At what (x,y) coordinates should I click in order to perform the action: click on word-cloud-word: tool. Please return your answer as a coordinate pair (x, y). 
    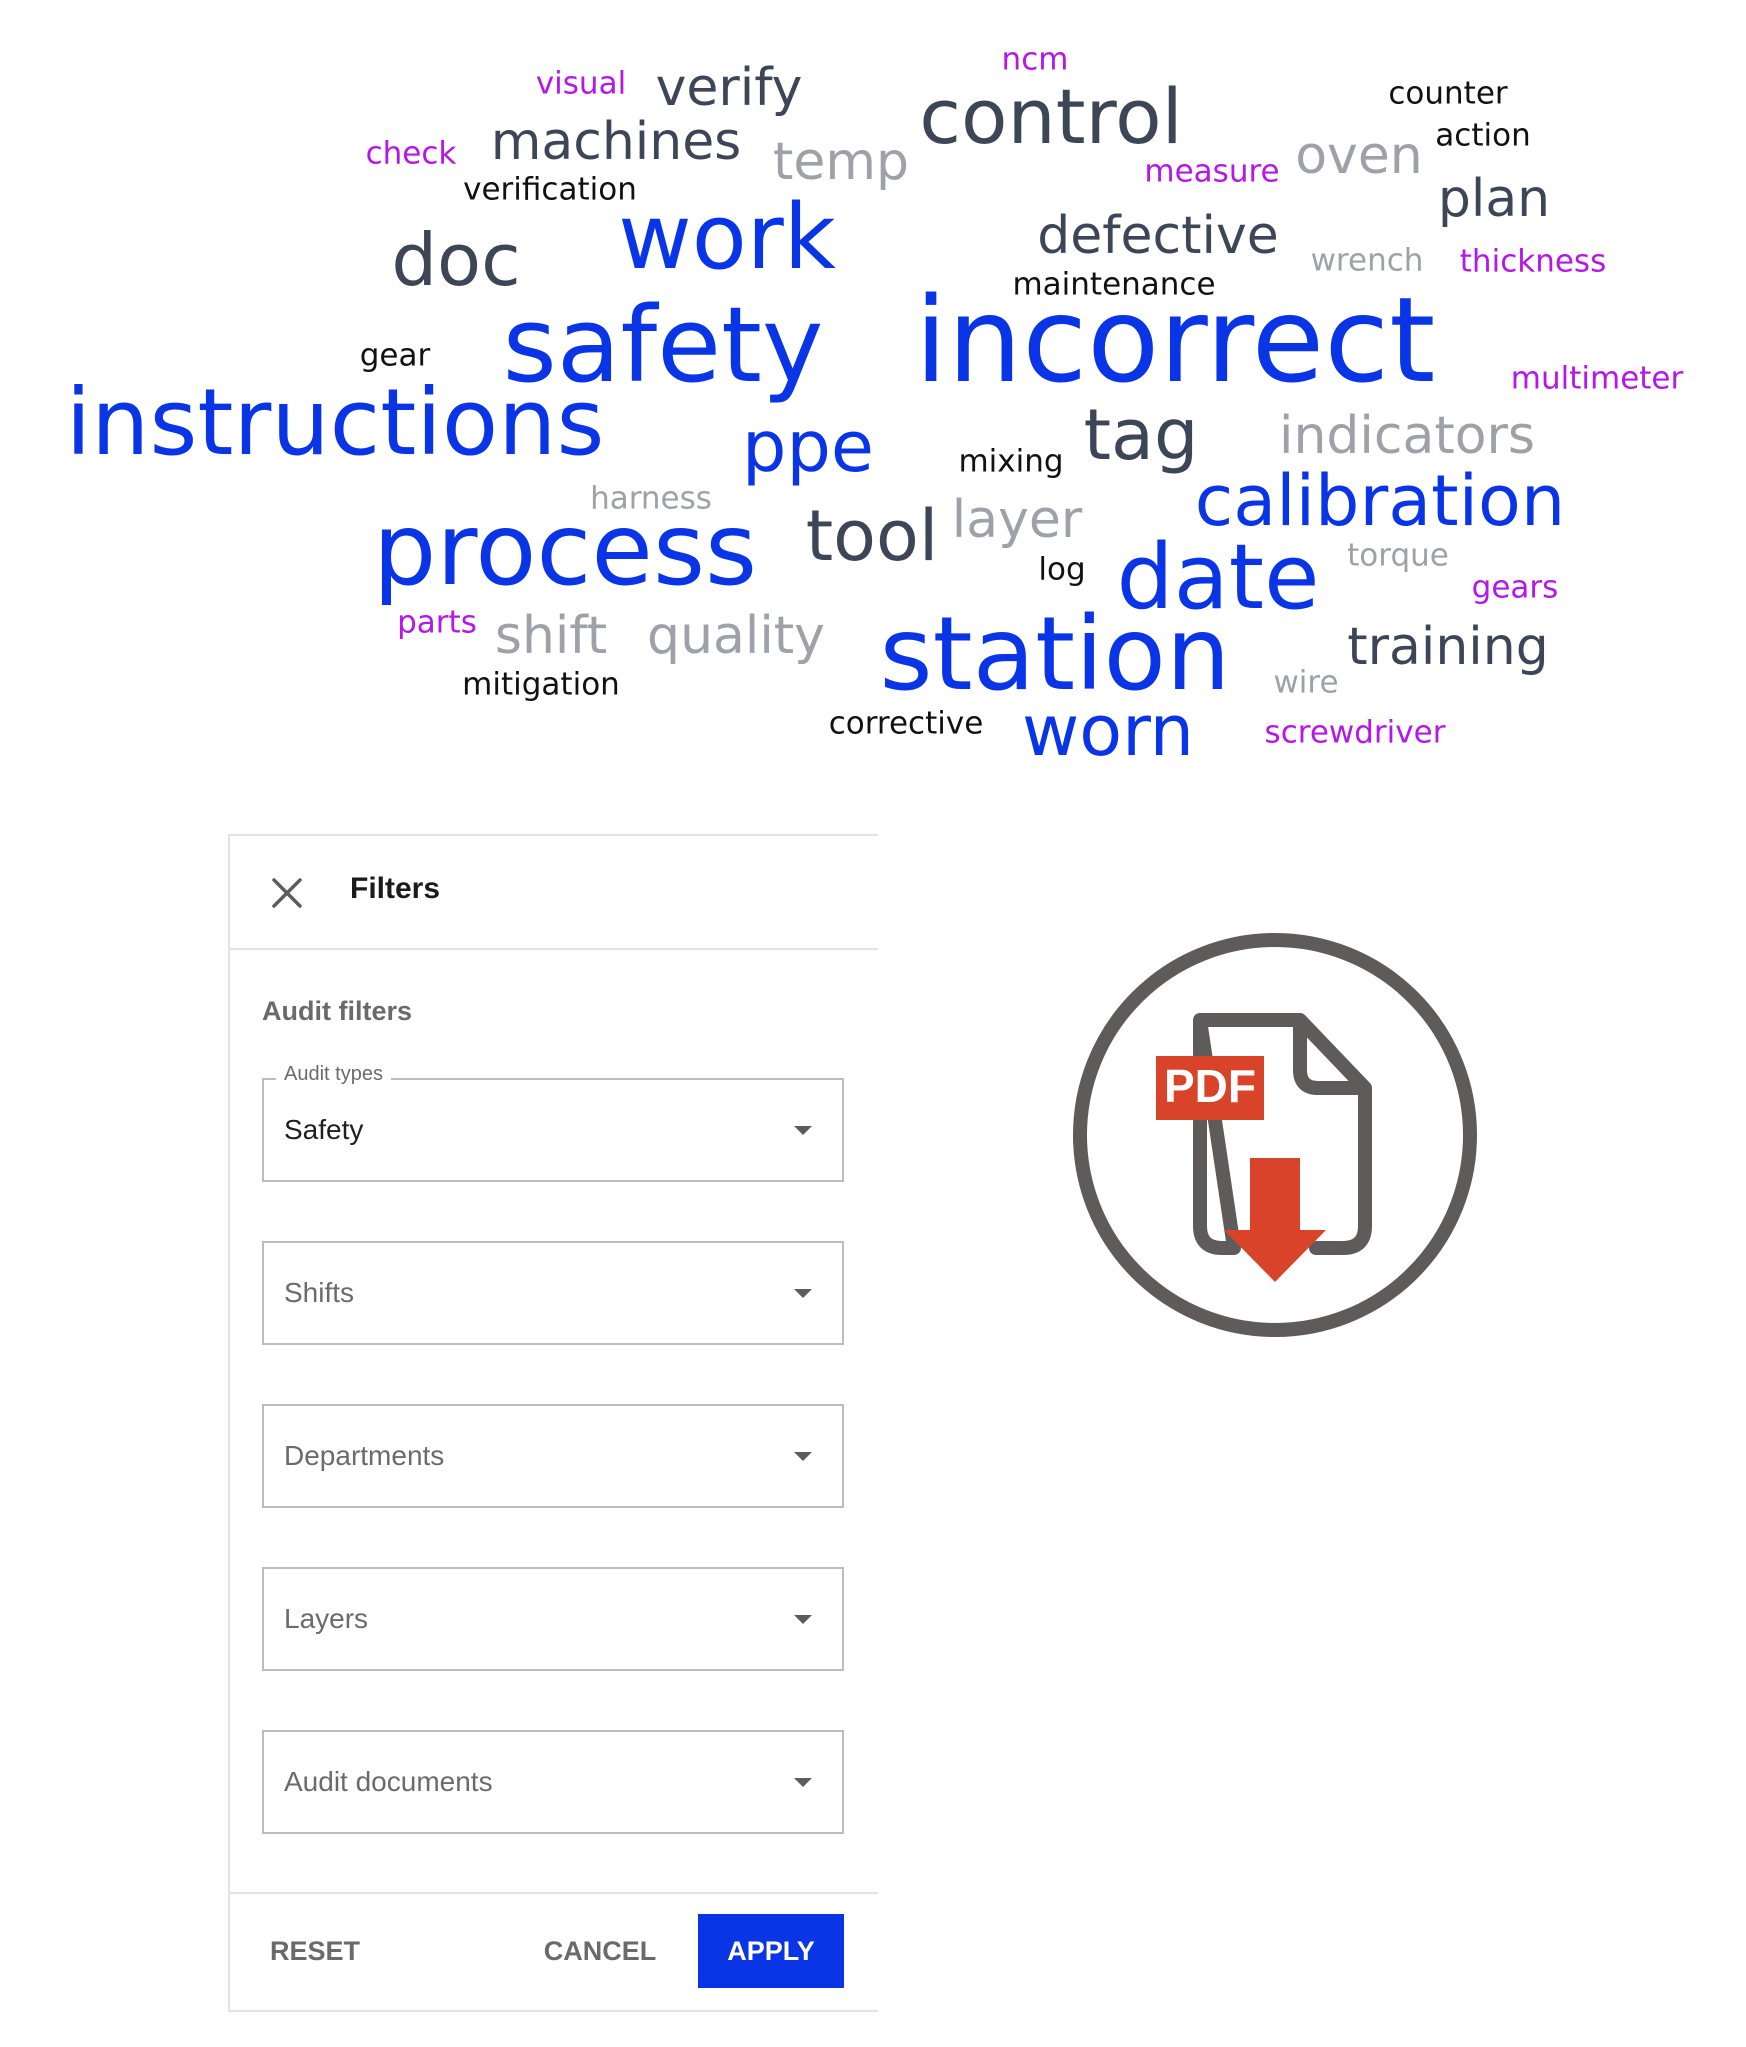
    Looking at the image, I should click on (872, 536).